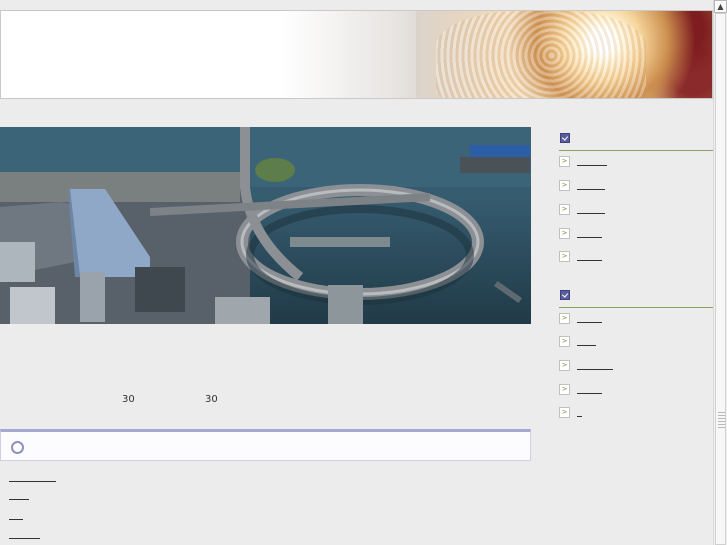 This screenshot has height=545, width=727. I want to click on intro-number-a: 30, so click(128, 399).